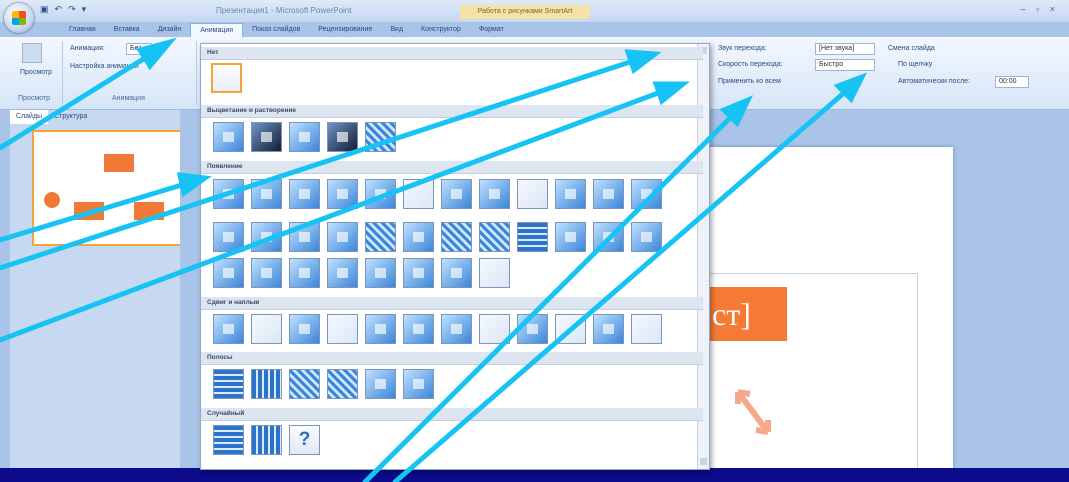 The image size is (1069, 482). I want to click on animation-label: Анимация:, so click(87, 48).